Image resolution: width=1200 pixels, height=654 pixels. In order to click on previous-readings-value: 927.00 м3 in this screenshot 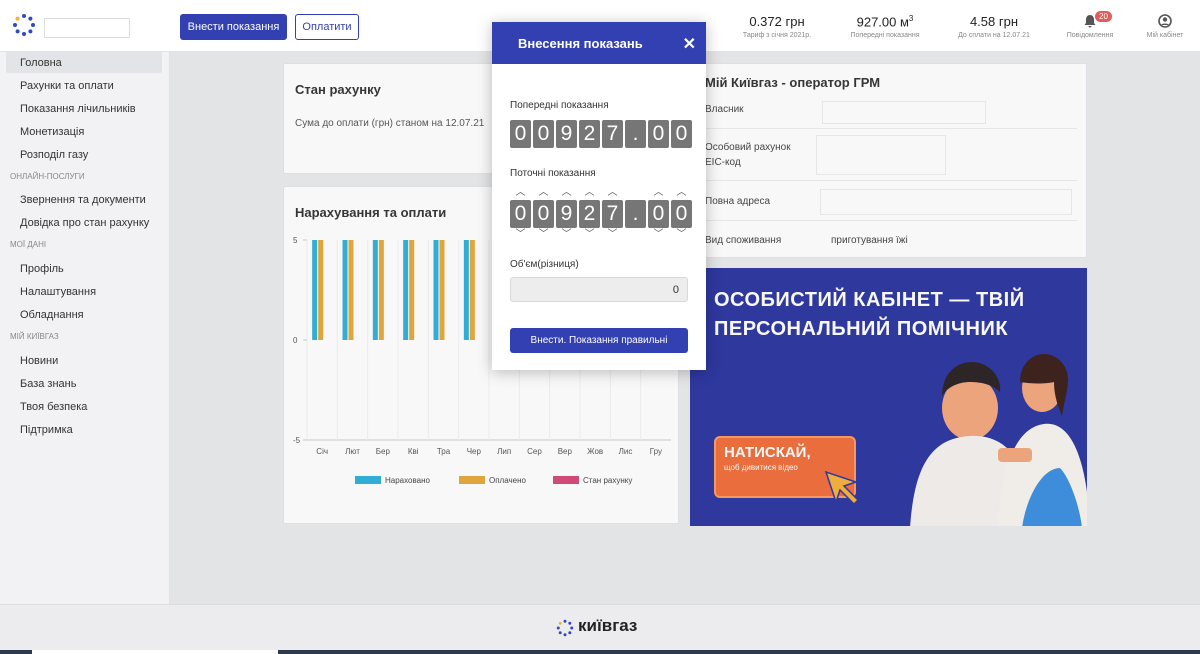, I will do `click(885, 22)`.